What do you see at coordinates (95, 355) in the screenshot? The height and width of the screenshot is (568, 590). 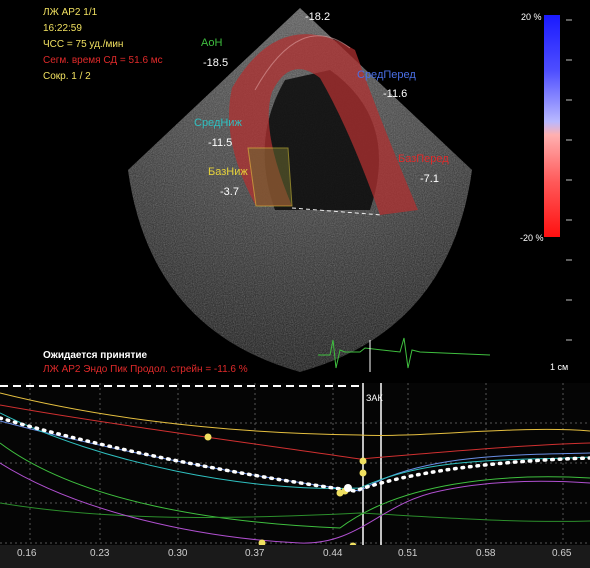 I see `status-awaiting: Ожидается принятие` at bounding box center [95, 355].